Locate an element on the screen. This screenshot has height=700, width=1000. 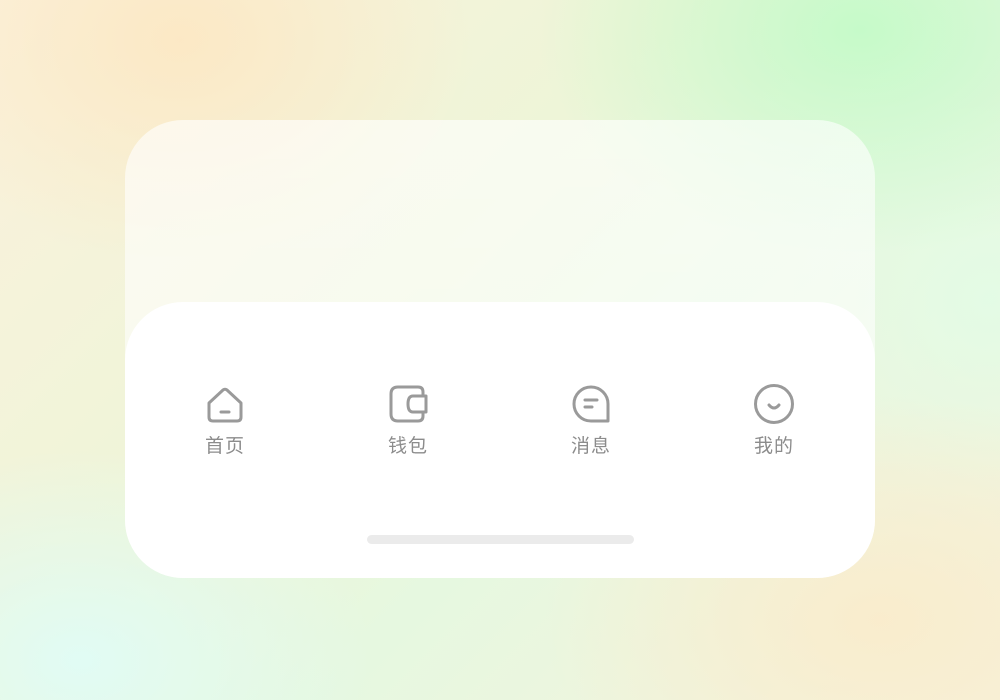
tab-messages-label: 消息 is located at coordinates (590, 446).